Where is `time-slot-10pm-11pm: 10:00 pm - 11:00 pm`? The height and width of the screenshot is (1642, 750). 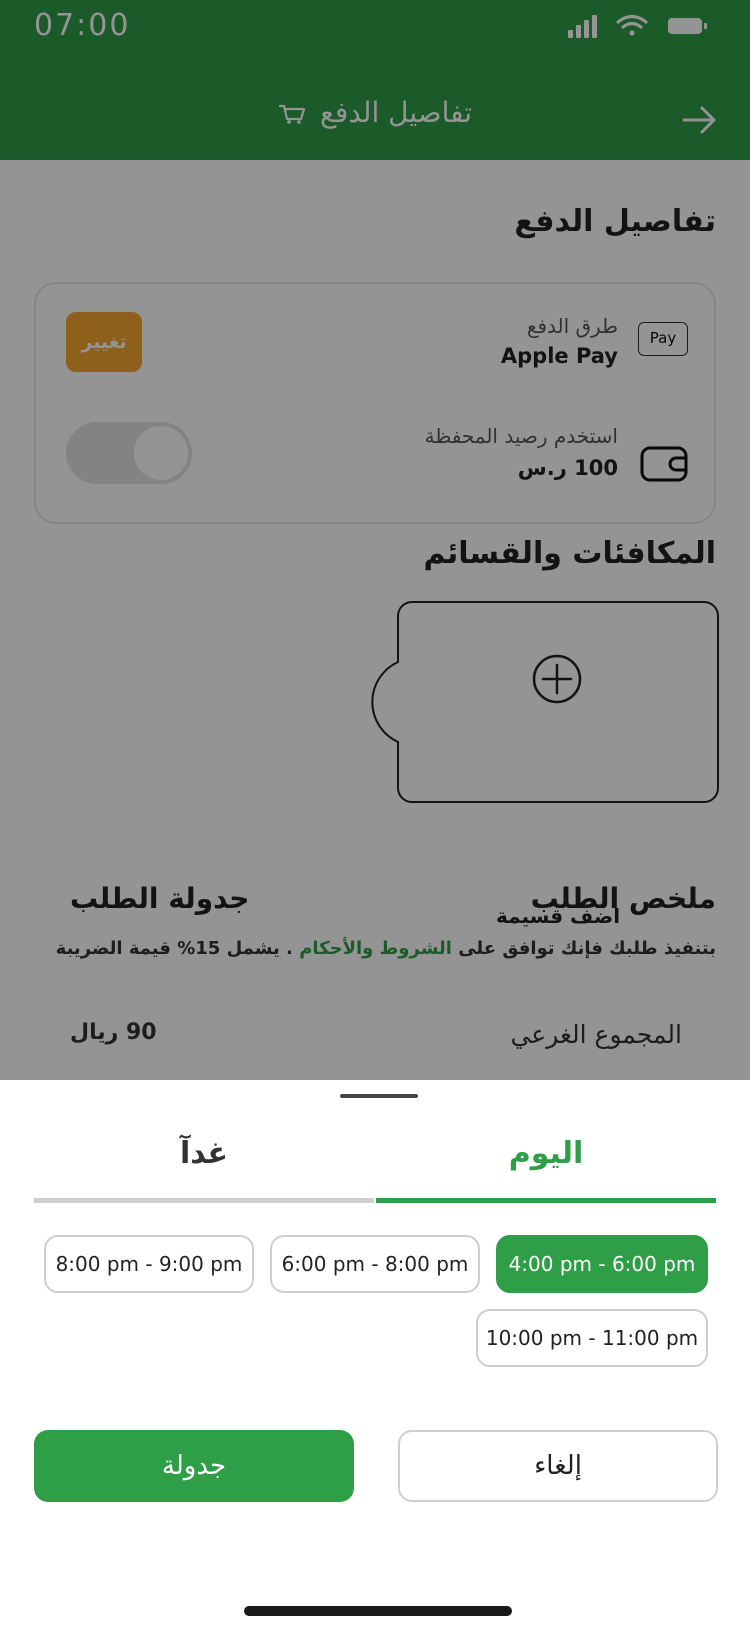
time-slot-10pm-11pm: 10:00 pm - 11:00 pm is located at coordinates (592, 1338).